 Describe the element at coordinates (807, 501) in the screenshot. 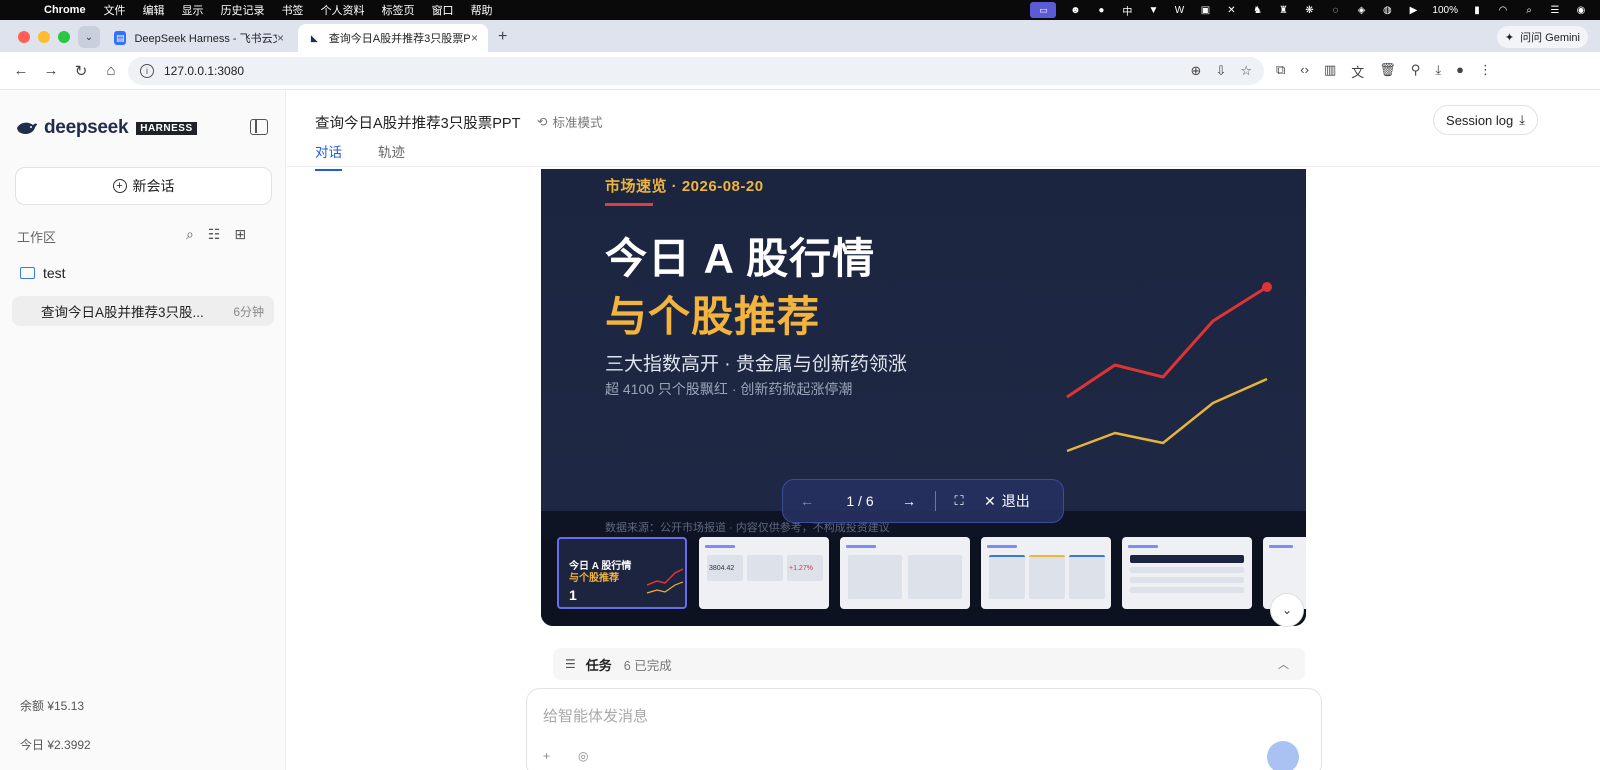

I see `prev-slide-icon: ←` at that location.